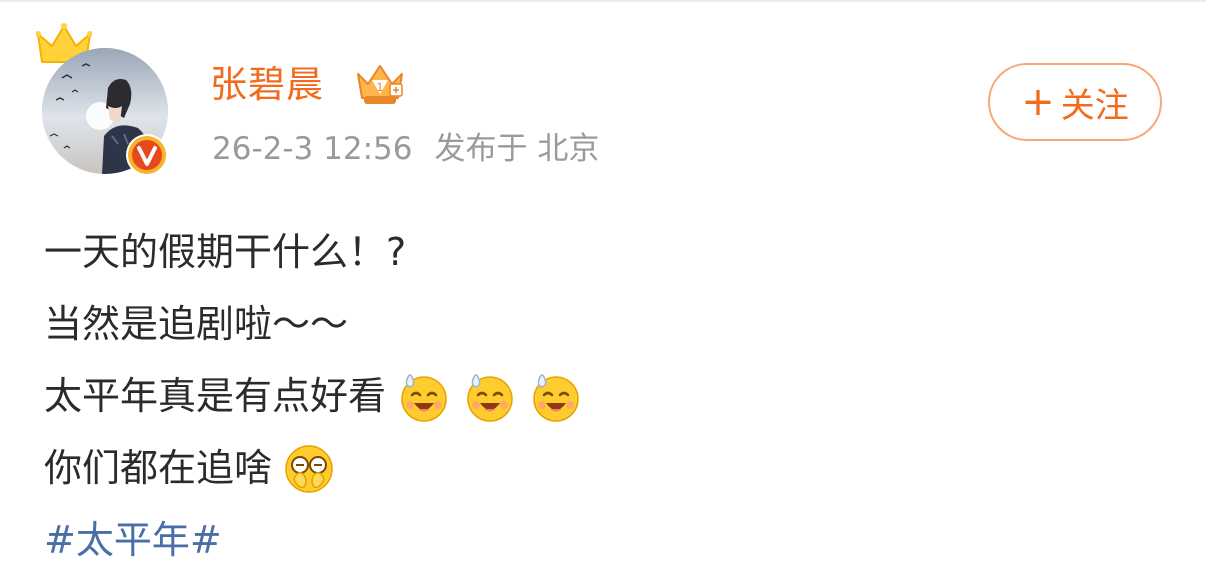 The image size is (1206, 576). What do you see at coordinates (568, 149) in the screenshot?
I see `post-location: 北京` at bounding box center [568, 149].